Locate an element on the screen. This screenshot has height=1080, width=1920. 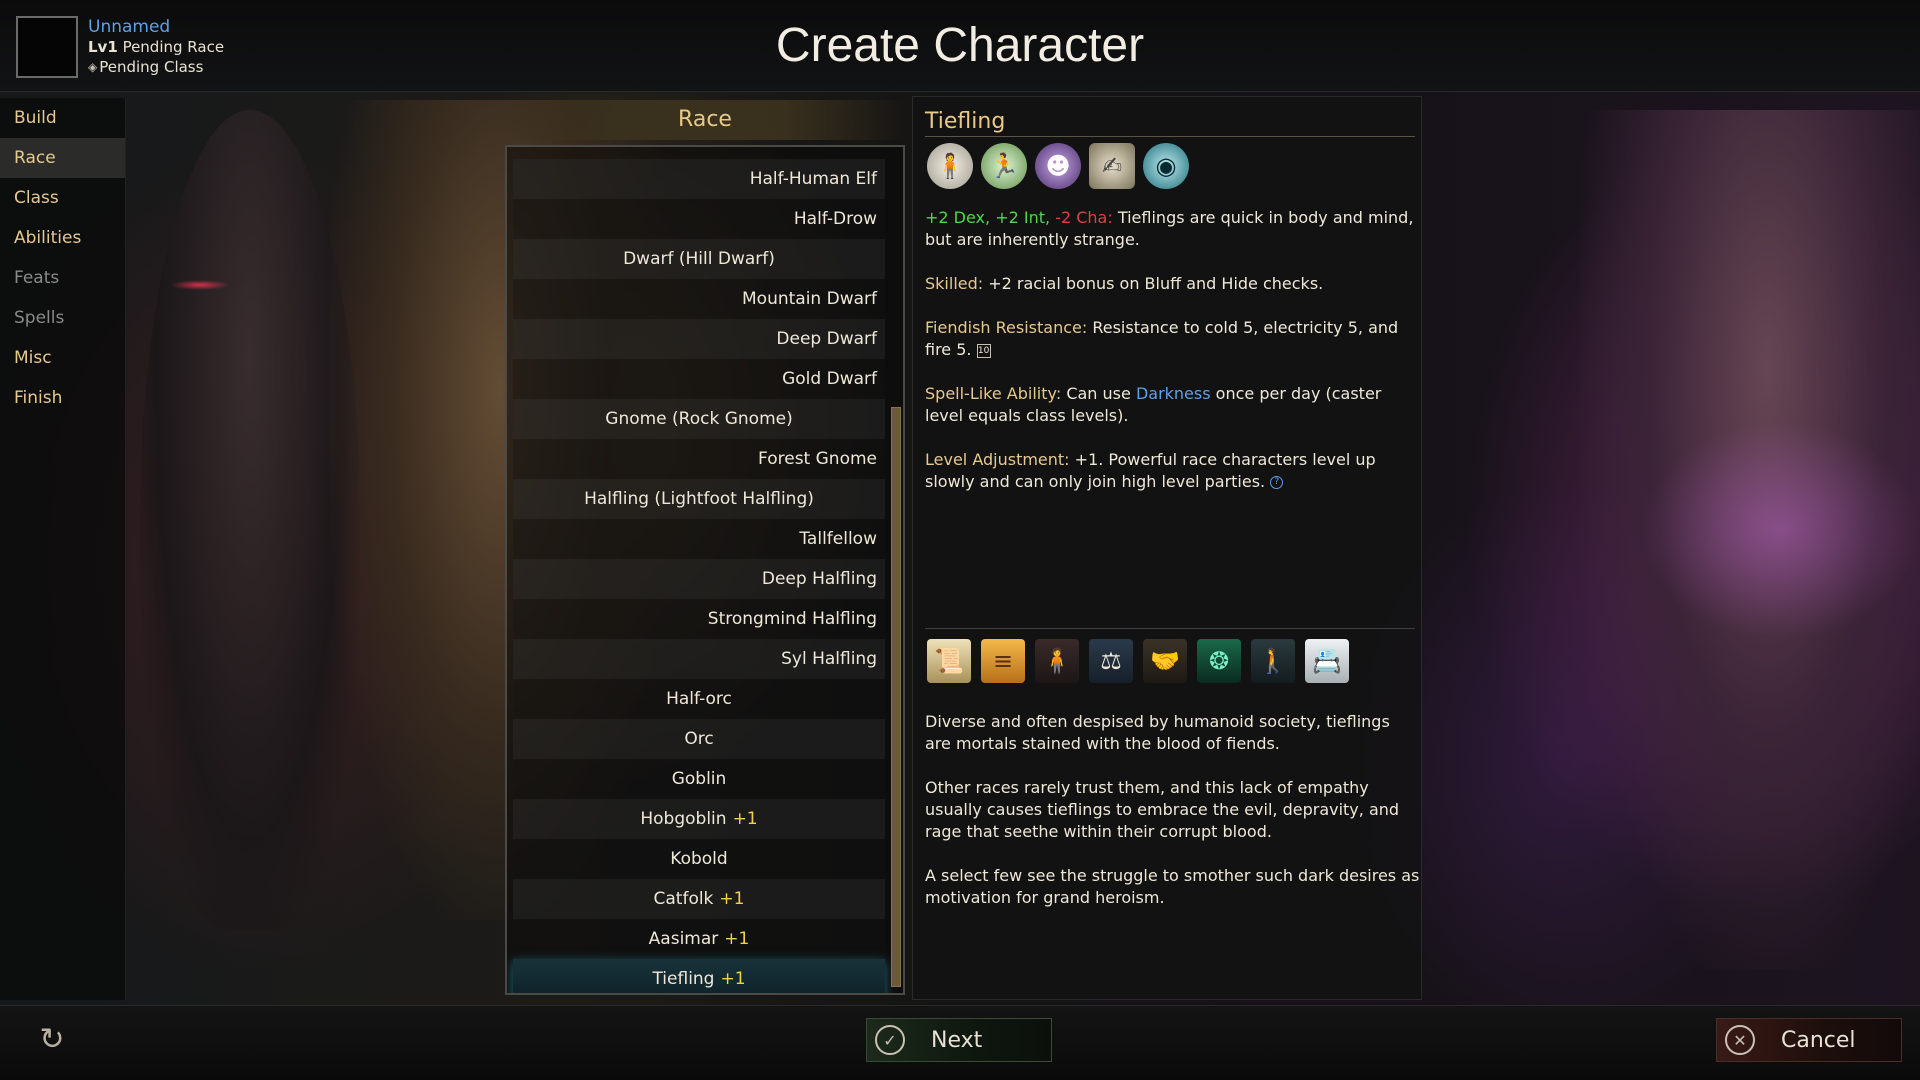
race-row: Tallfellow is located at coordinates (699, 539).